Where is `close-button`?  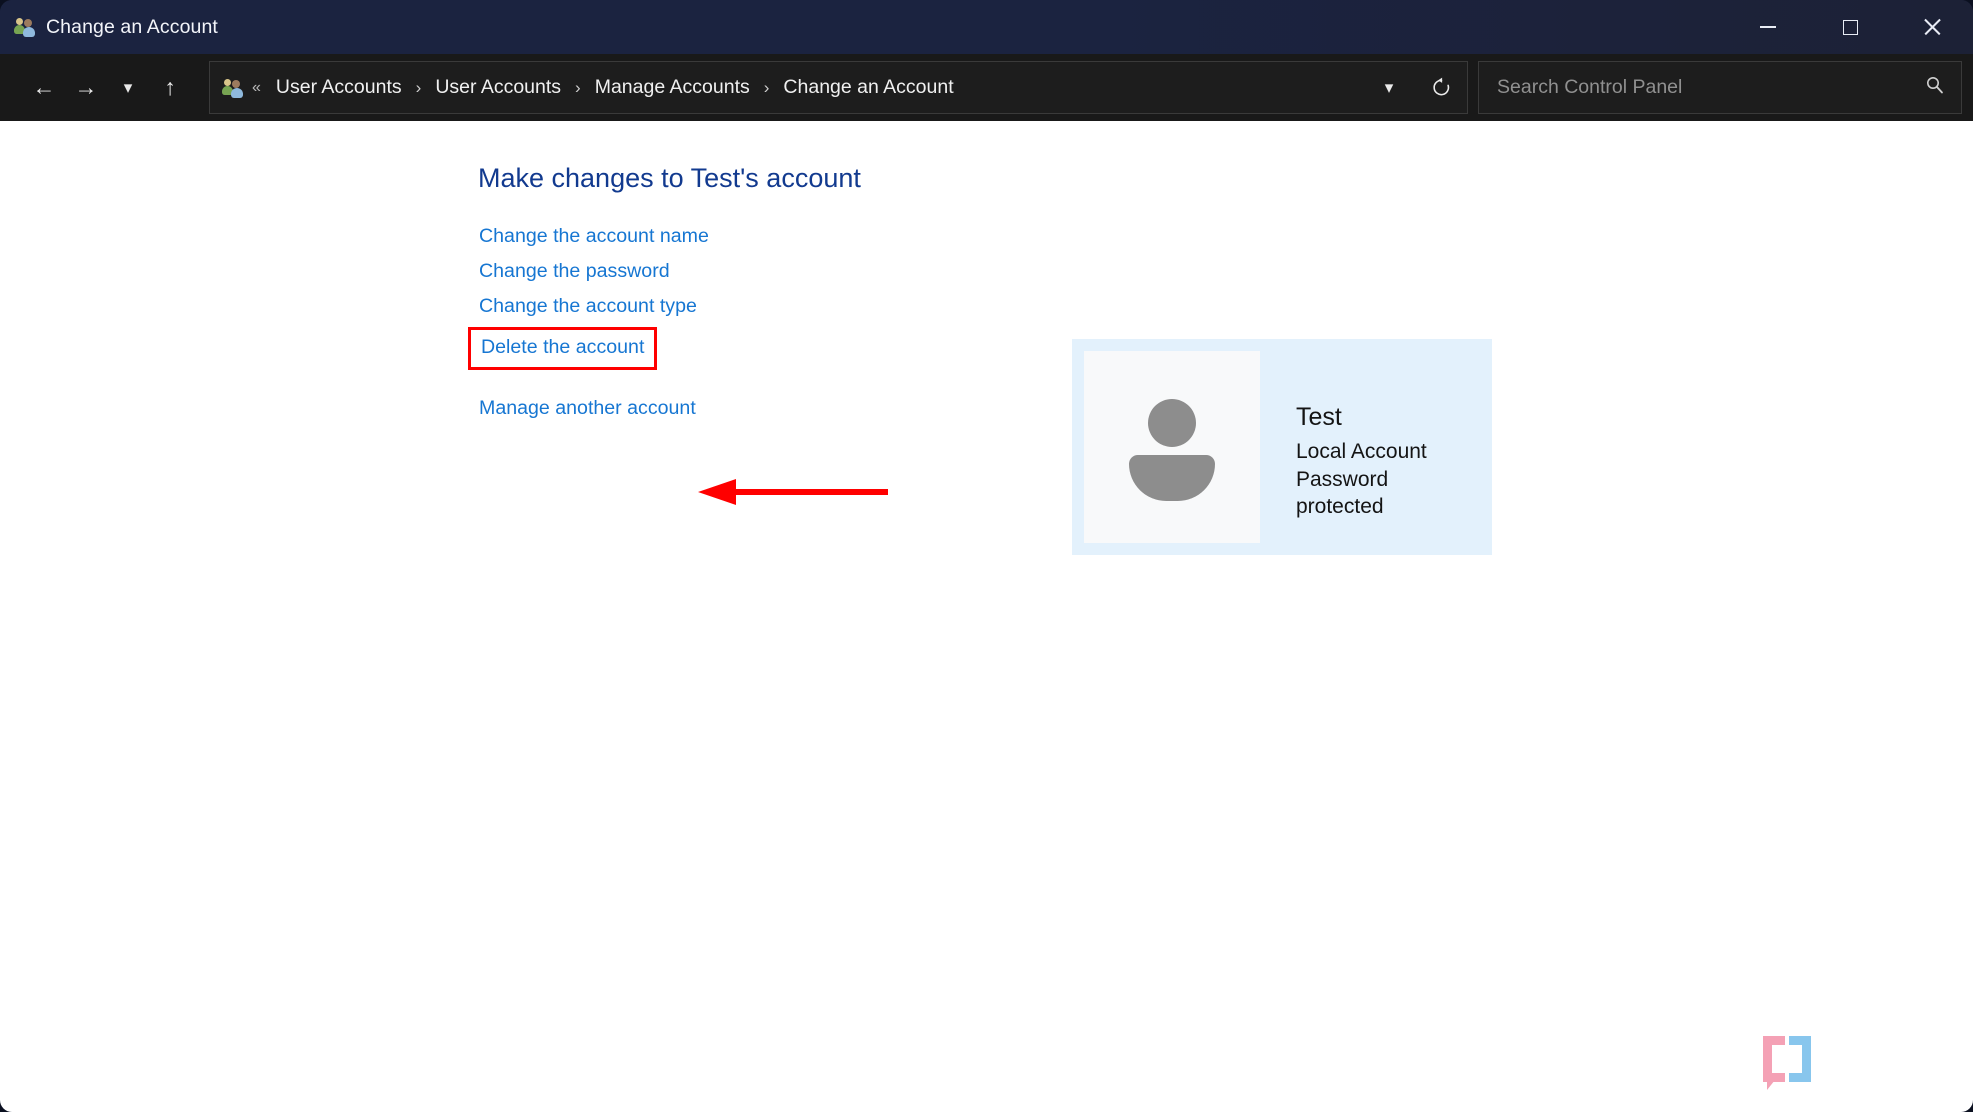 close-button is located at coordinates (1932, 27).